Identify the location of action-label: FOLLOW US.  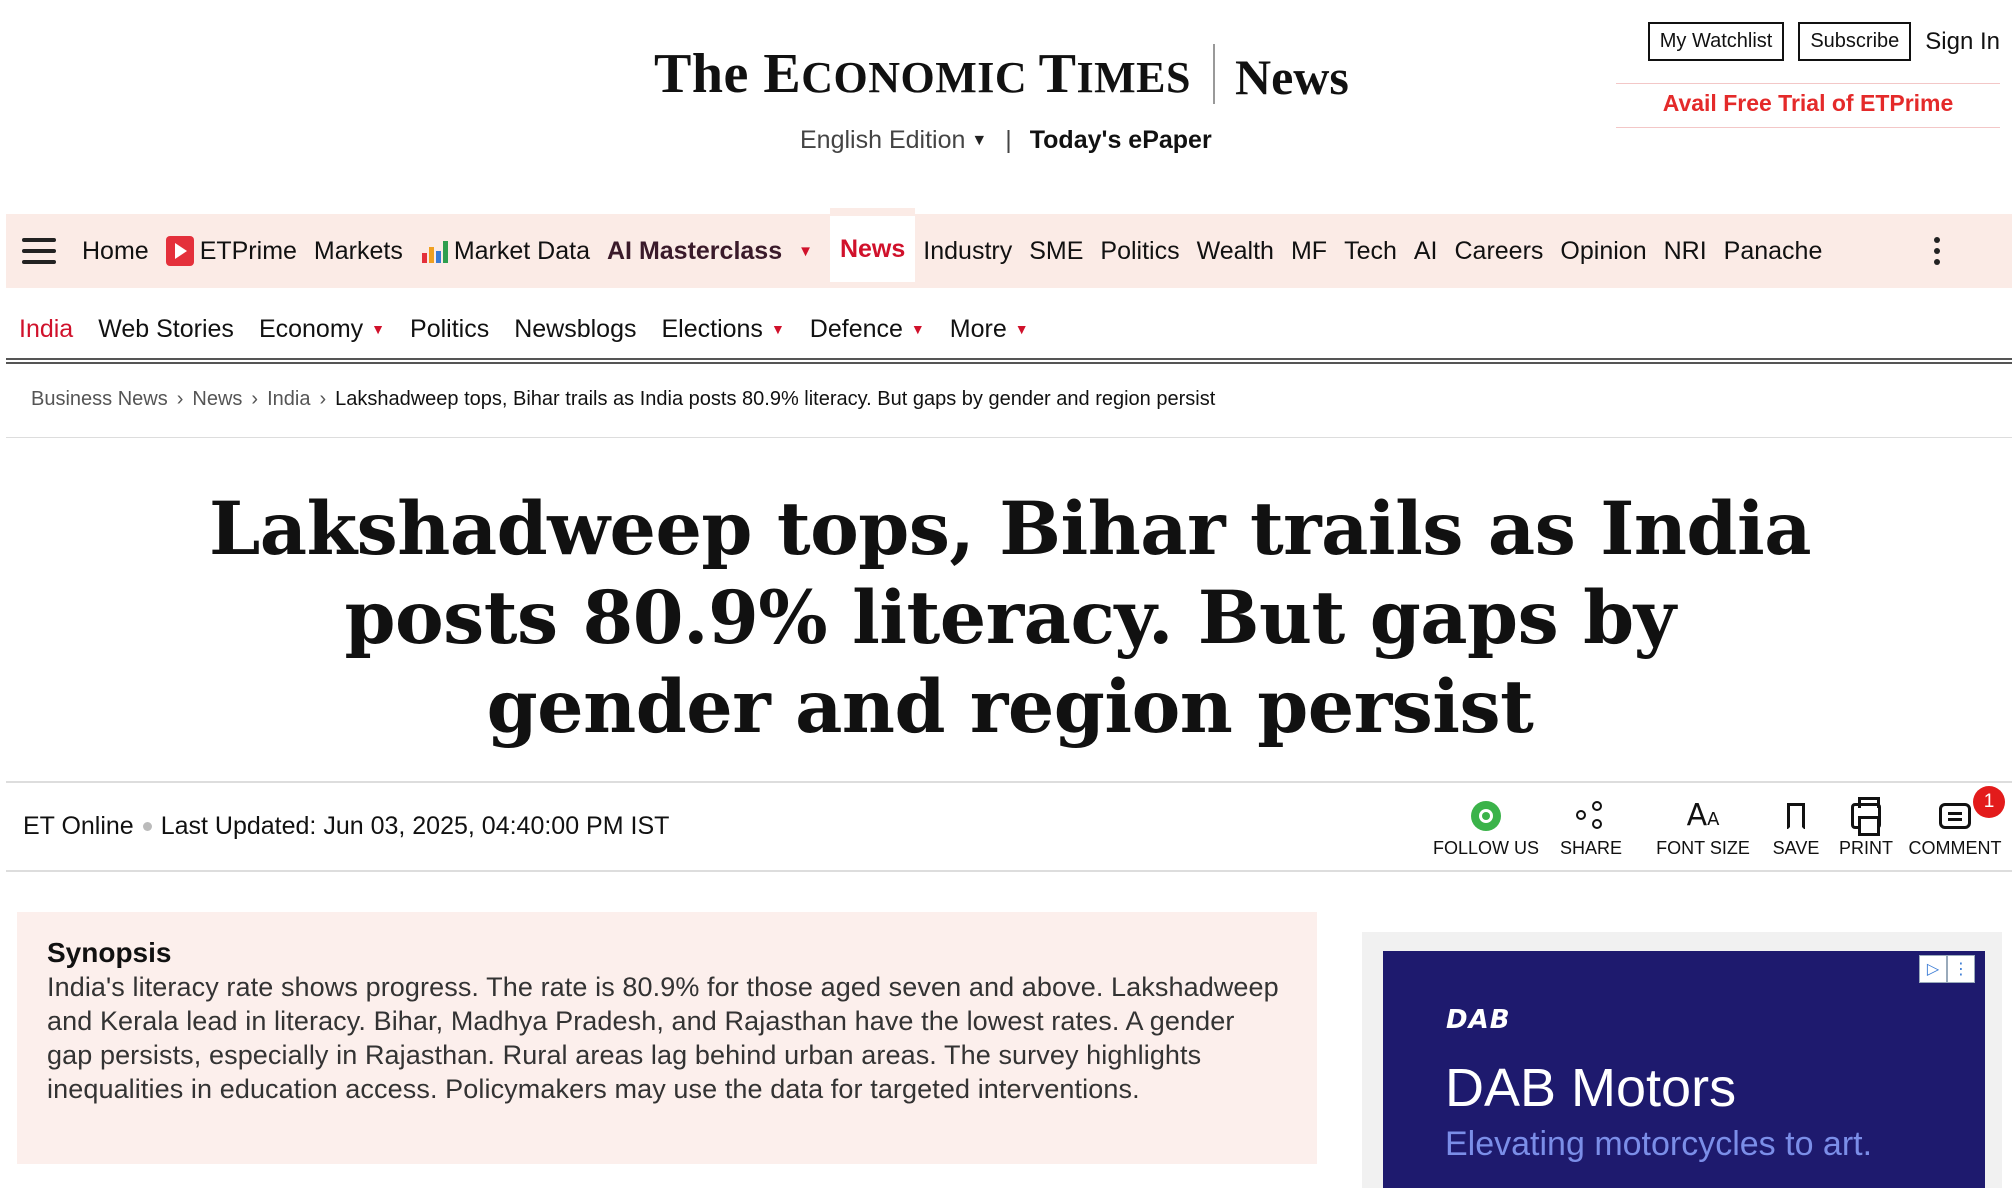
(1485, 848).